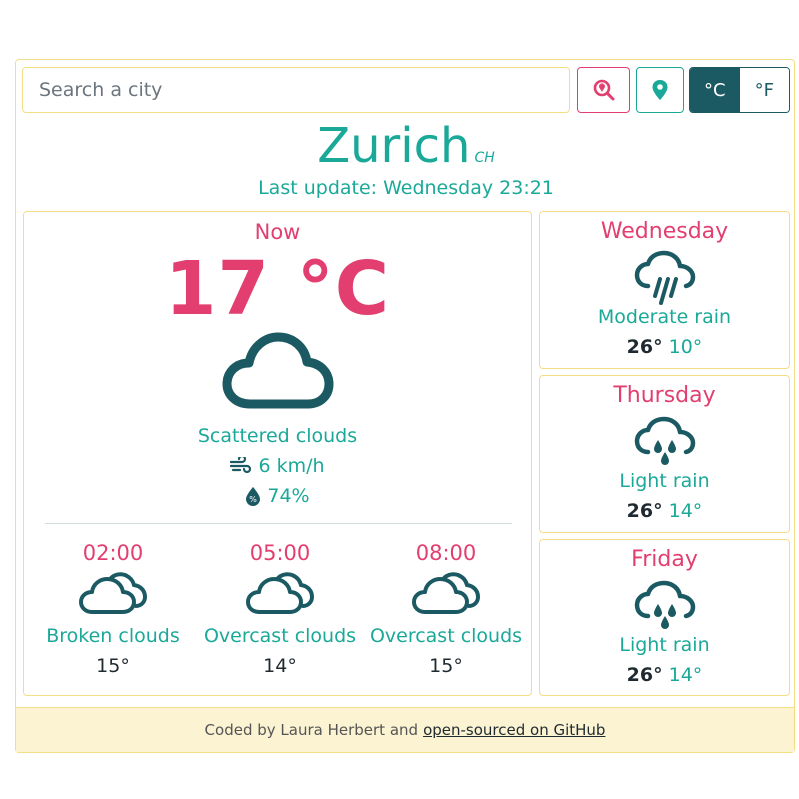  Describe the element at coordinates (394, 146) in the screenshot. I see `city-name: Zurich` at that location.